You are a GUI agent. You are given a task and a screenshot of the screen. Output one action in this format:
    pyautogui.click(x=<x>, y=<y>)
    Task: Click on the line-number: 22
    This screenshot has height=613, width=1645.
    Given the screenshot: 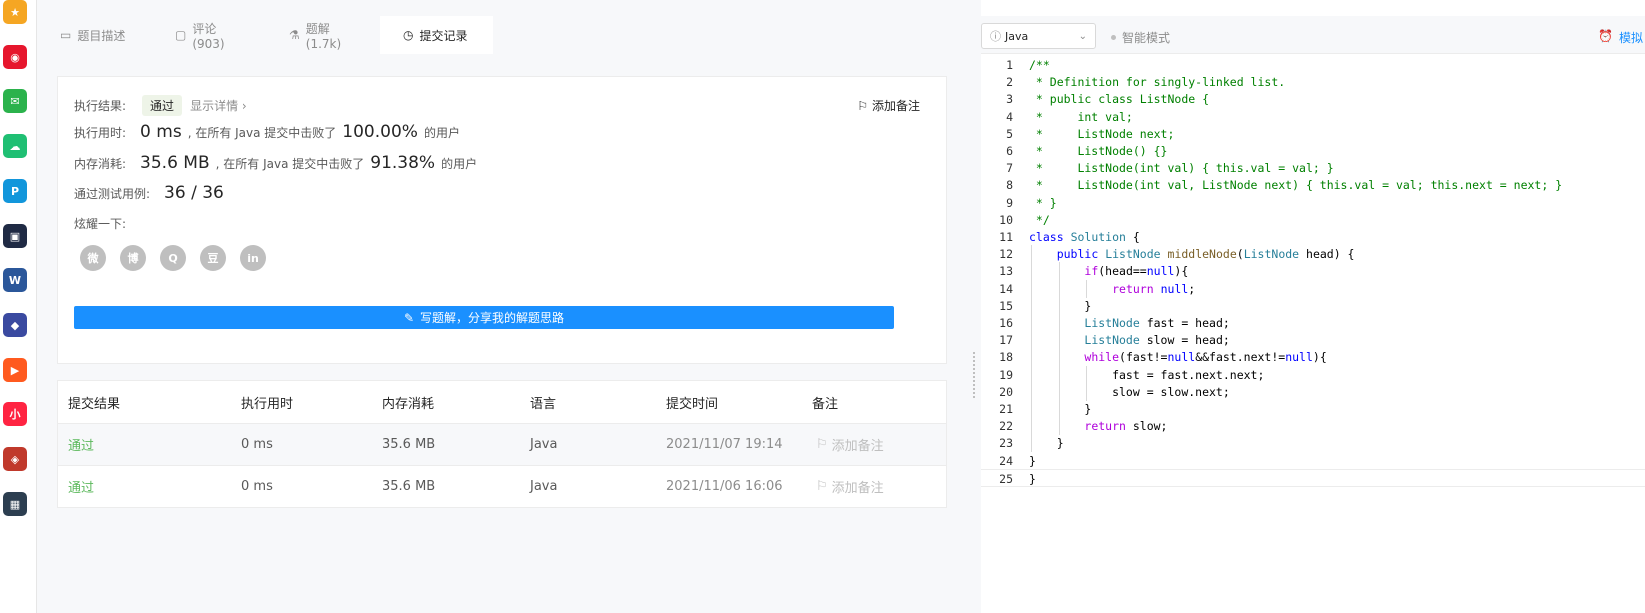 What is the action you would take?
    pyautogui.click(x=1006, y=426)
    